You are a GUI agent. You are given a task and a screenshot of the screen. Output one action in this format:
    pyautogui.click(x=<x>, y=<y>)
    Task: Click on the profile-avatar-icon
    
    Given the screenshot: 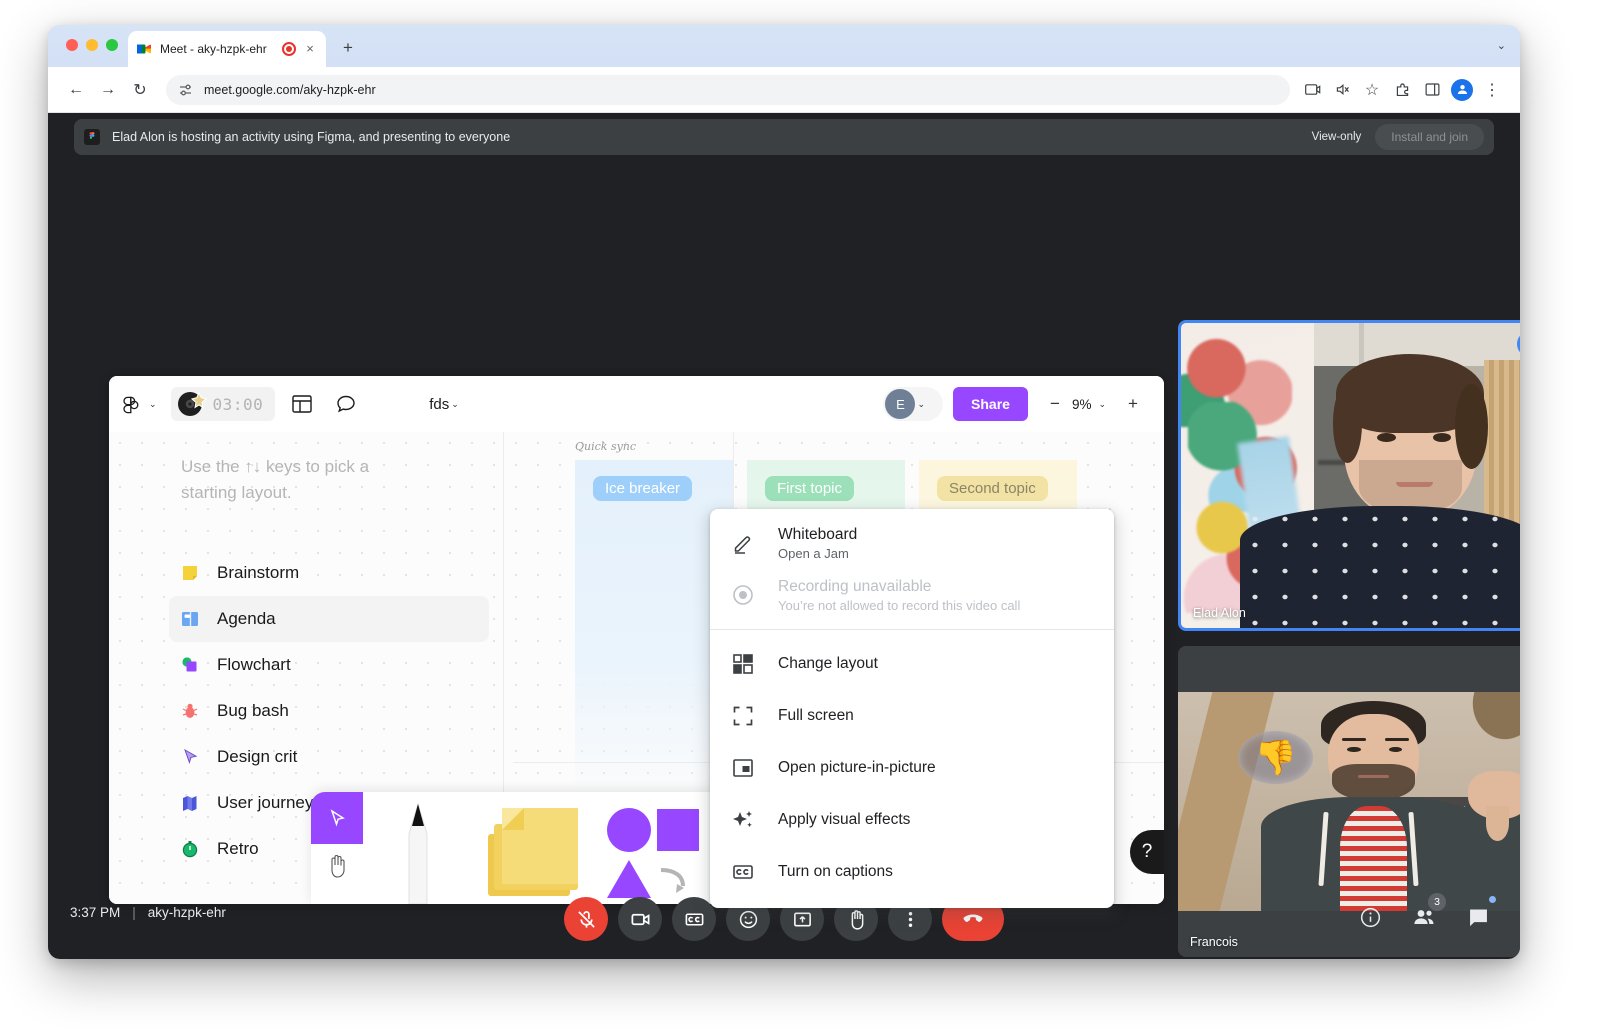 What is the action you would take?
    pyautogui.click(x=1462, y=90)
    